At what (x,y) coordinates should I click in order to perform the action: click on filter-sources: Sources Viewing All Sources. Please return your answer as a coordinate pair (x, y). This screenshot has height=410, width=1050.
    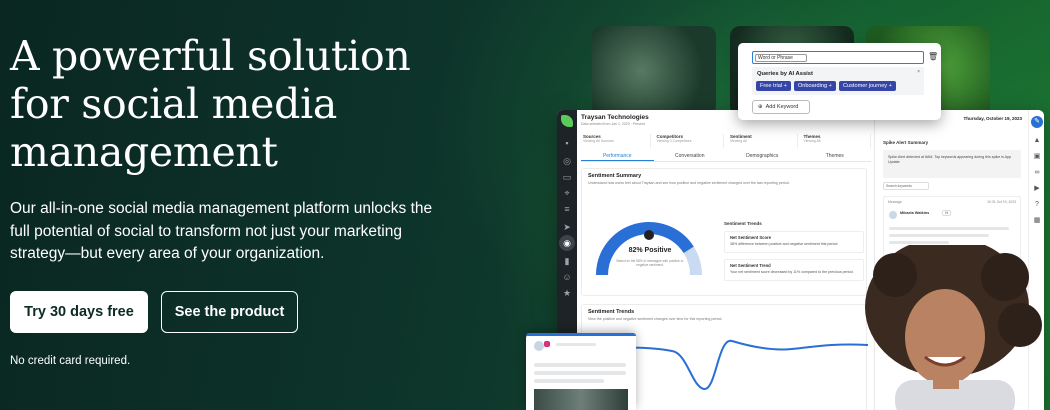
    Looking at the image, I should click on (616, 141).